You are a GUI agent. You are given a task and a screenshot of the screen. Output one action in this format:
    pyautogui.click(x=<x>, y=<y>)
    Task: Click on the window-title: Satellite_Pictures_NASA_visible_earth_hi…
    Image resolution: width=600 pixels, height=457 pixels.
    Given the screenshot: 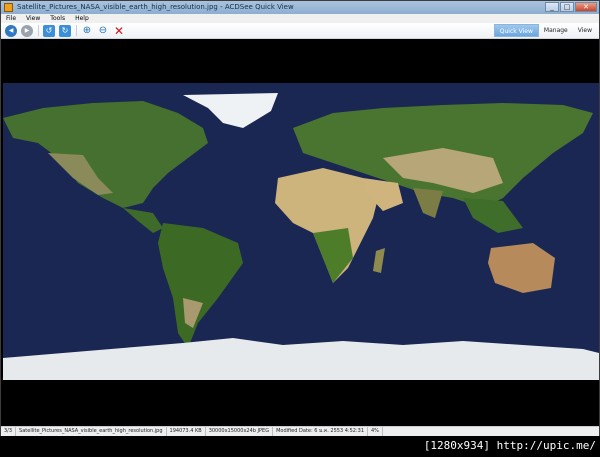 What is the action you would take?
    pyautogui.click(x=155, y=7)
    